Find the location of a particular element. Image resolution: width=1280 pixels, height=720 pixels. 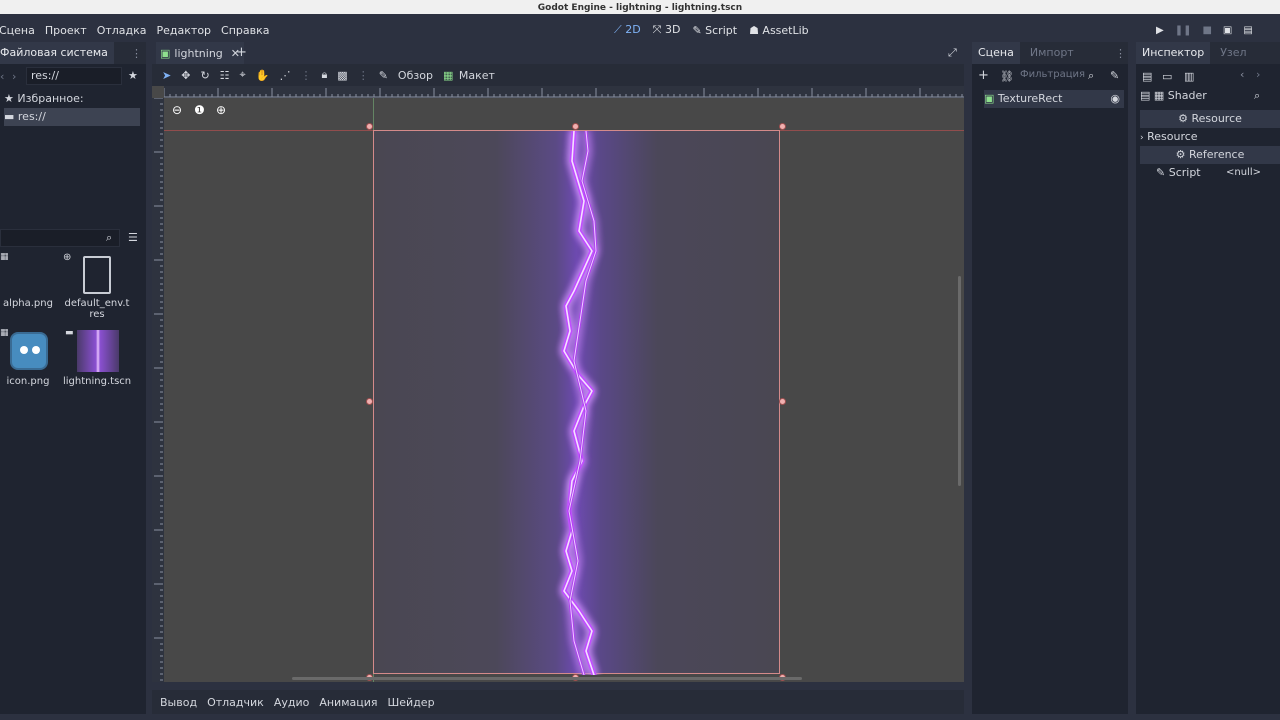

scene-tabs: ▣ lightning ✕ + ⤢ is located at coordinates (558, 53).